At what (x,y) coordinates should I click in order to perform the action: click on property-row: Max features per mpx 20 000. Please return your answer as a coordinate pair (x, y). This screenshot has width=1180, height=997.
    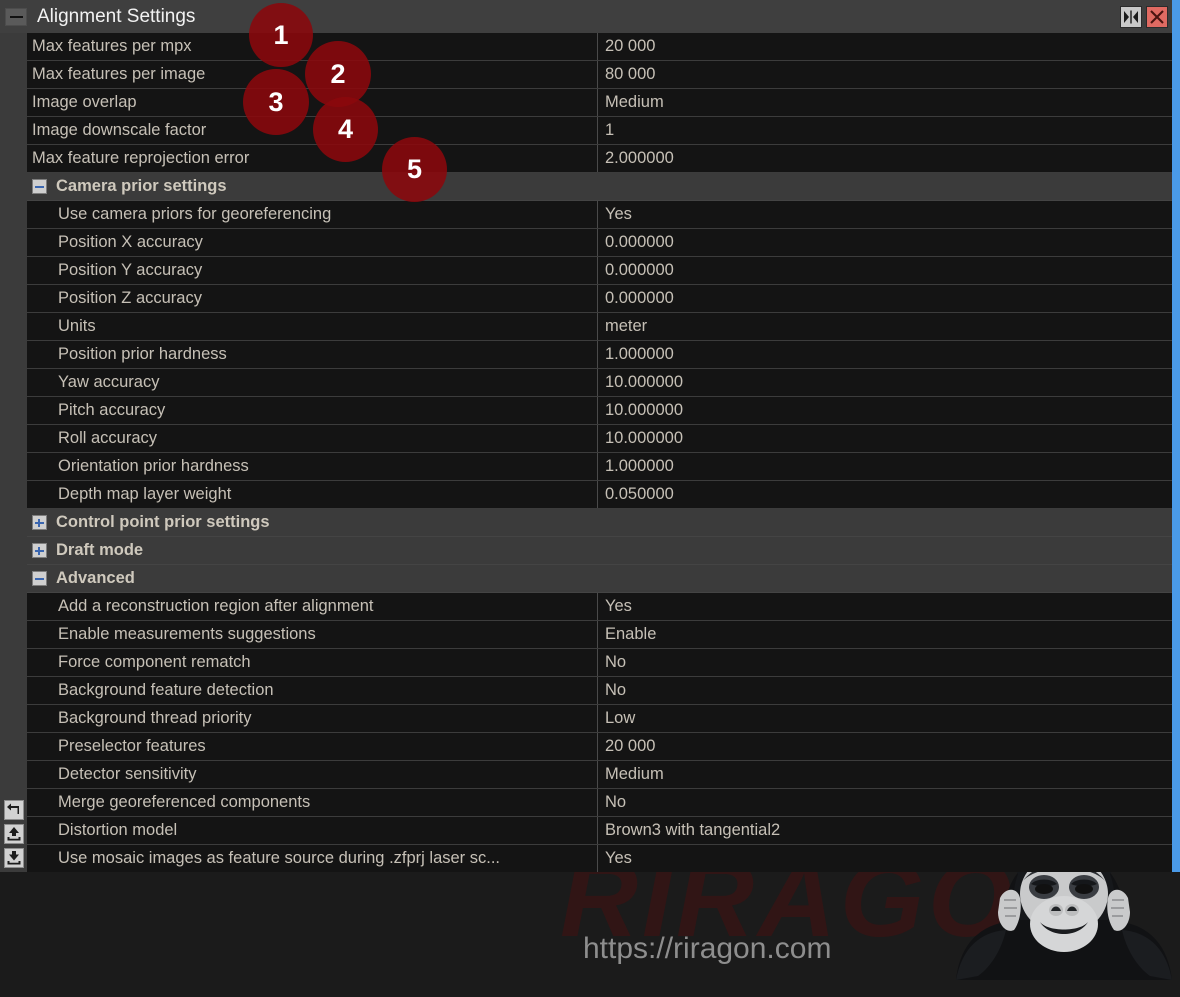
    Looking at the image, I should click on (599, 47).